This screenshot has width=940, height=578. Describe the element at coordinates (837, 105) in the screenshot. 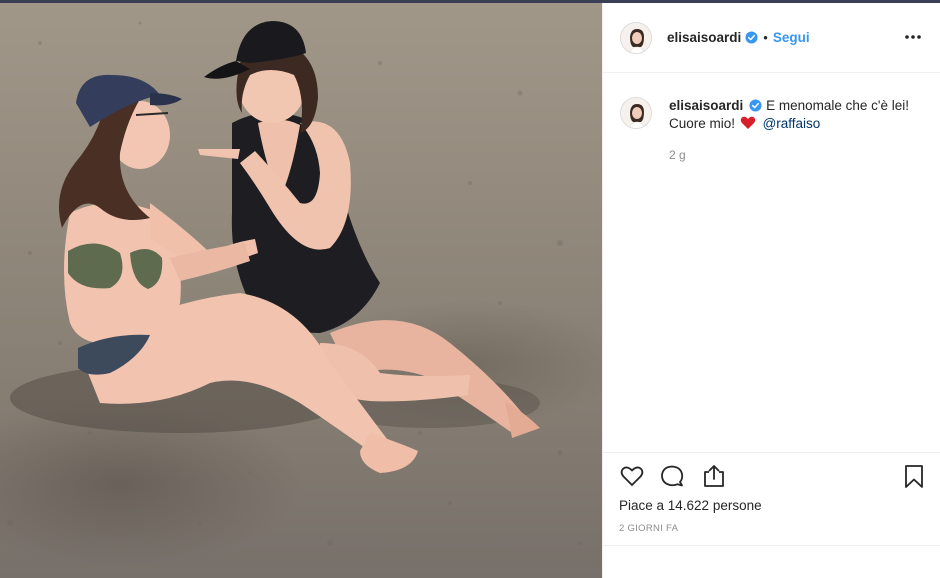

I see `caption-line-1: E menomale che c'è lei!` at that location.